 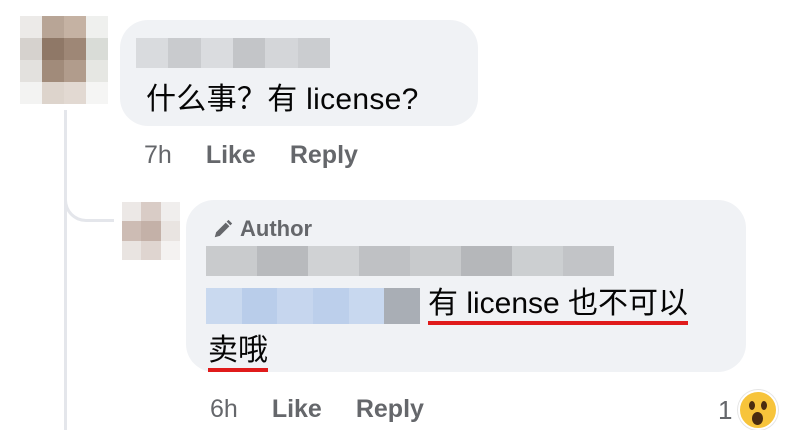 I want to click on author-badge: Author, so click(x=262, y=229).